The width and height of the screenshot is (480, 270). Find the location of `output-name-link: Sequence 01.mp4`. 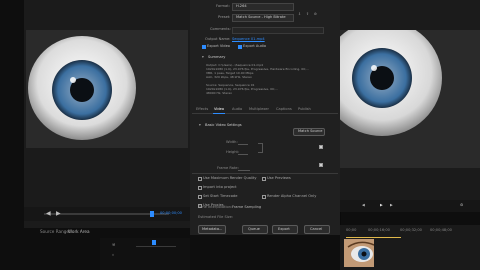

output-name-link: Sequence 01.mp4 is located at coordinates (248, 39).